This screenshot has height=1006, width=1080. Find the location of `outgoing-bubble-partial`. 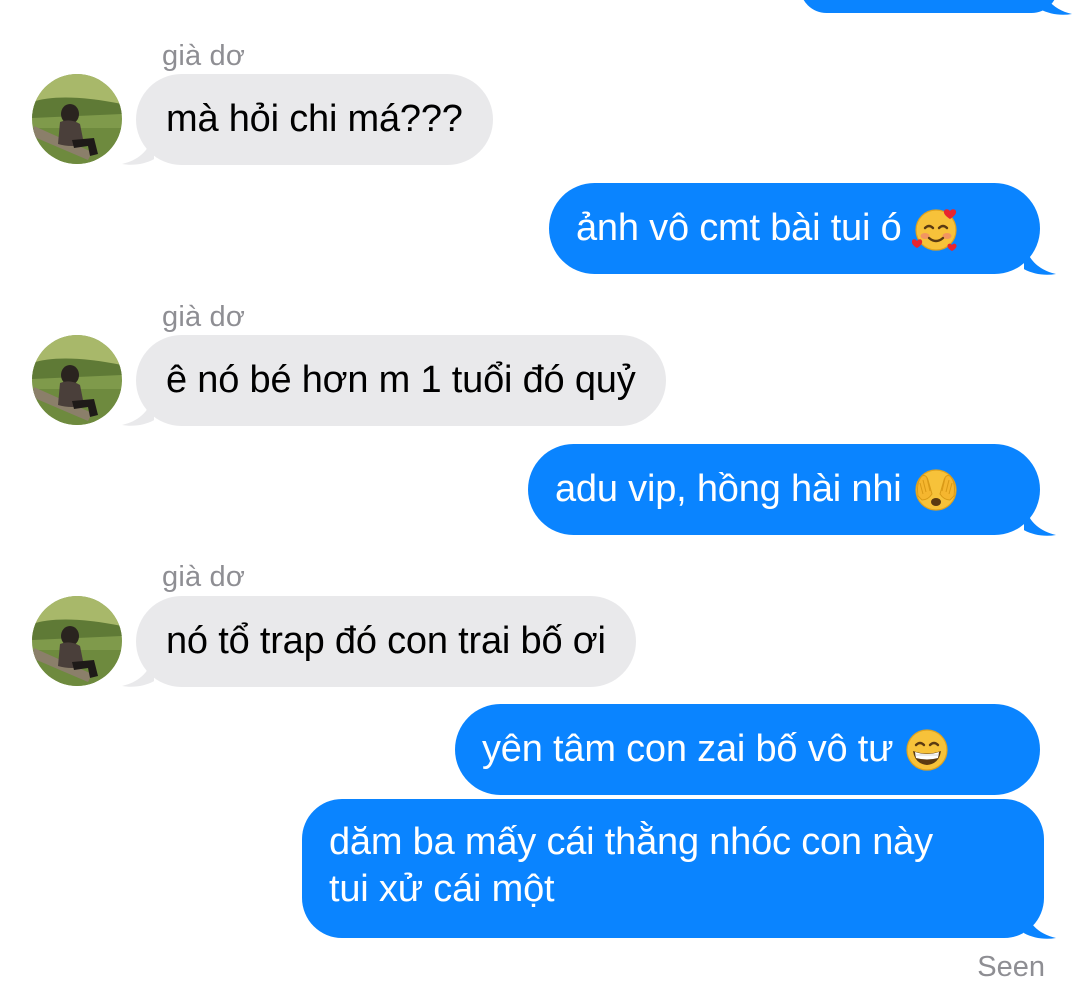

outgoing-bubble-partial is located at coordinates (929, 6).